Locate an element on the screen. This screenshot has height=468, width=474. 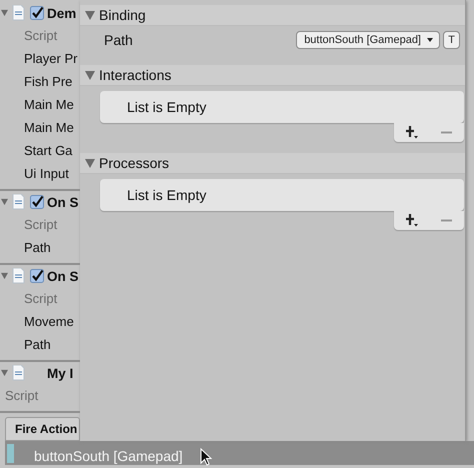
field-label: Fish Pre is located at coordinates (48, 82).